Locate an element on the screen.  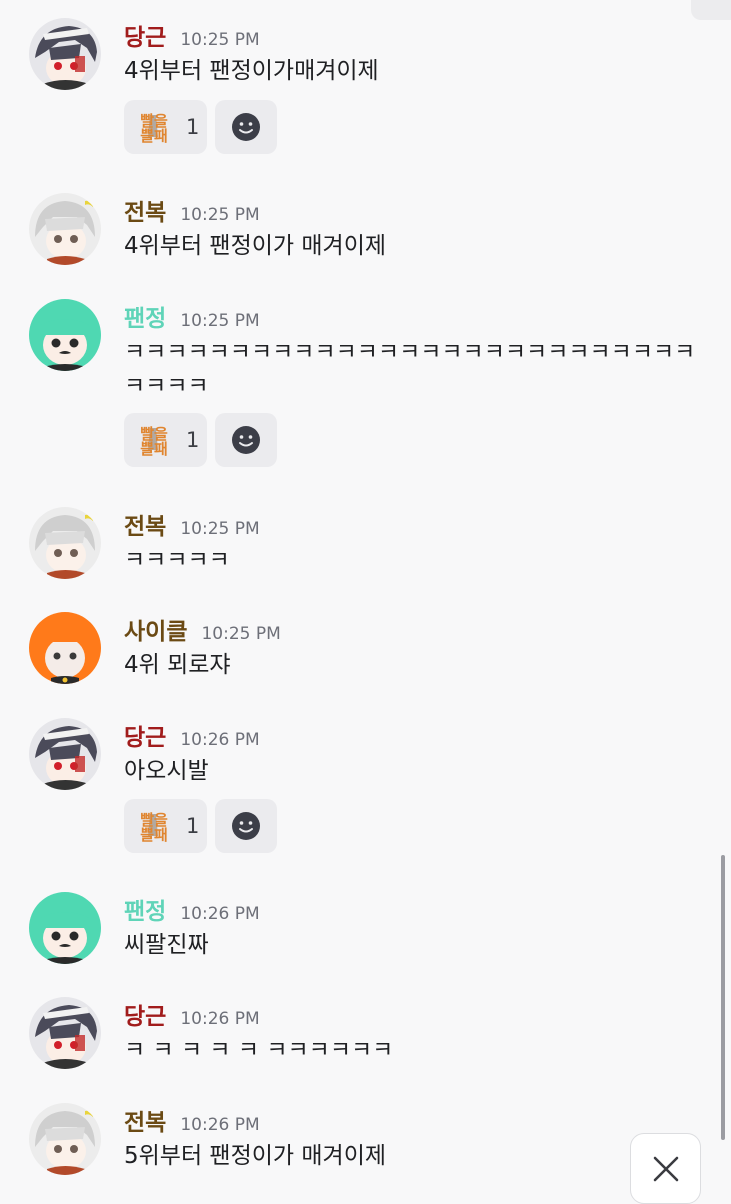
message-text: ㅋ ㅋ ㅋ ㅋ ㅋ ㅋㅋㅋㅋㅋㅋ is located at coordinates (259, 1050).